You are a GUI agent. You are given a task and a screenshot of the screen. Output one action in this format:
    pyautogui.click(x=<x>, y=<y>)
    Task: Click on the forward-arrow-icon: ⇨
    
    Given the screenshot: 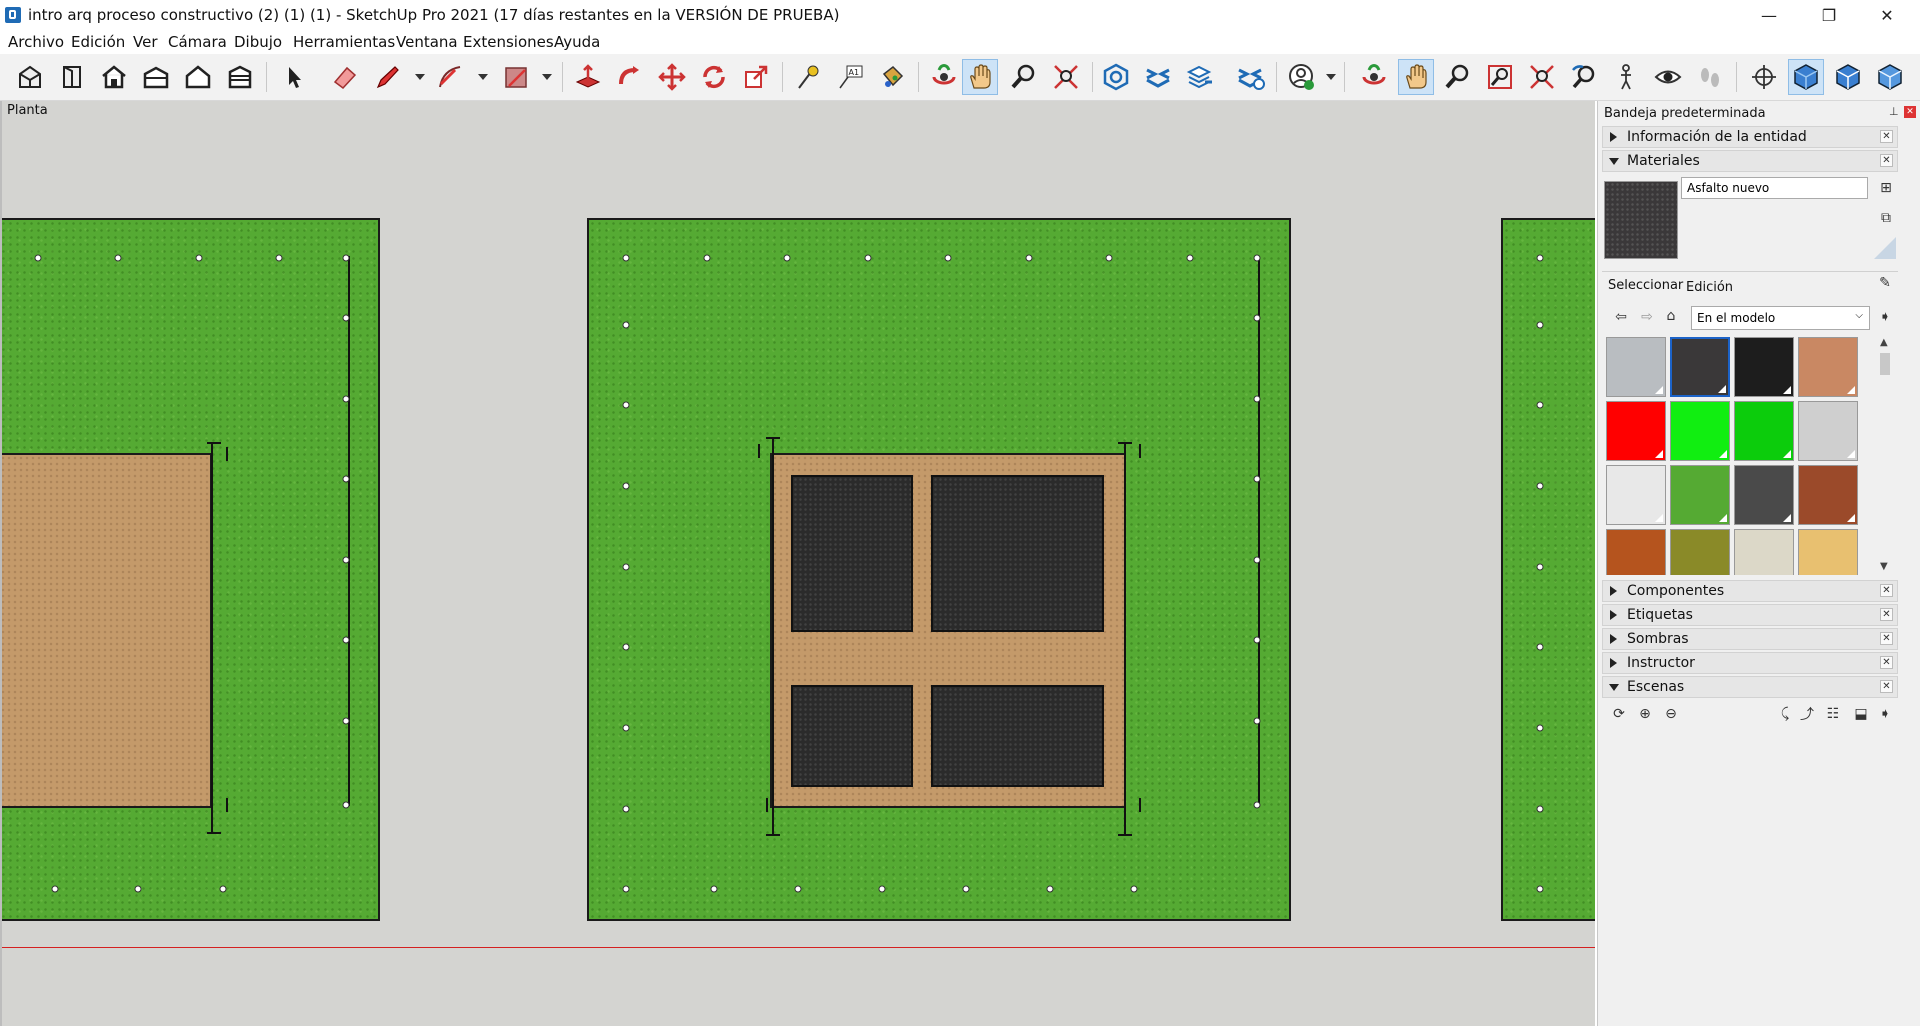 What is the action you would take?
    pyautogui.click(x=1647, y=317)
    